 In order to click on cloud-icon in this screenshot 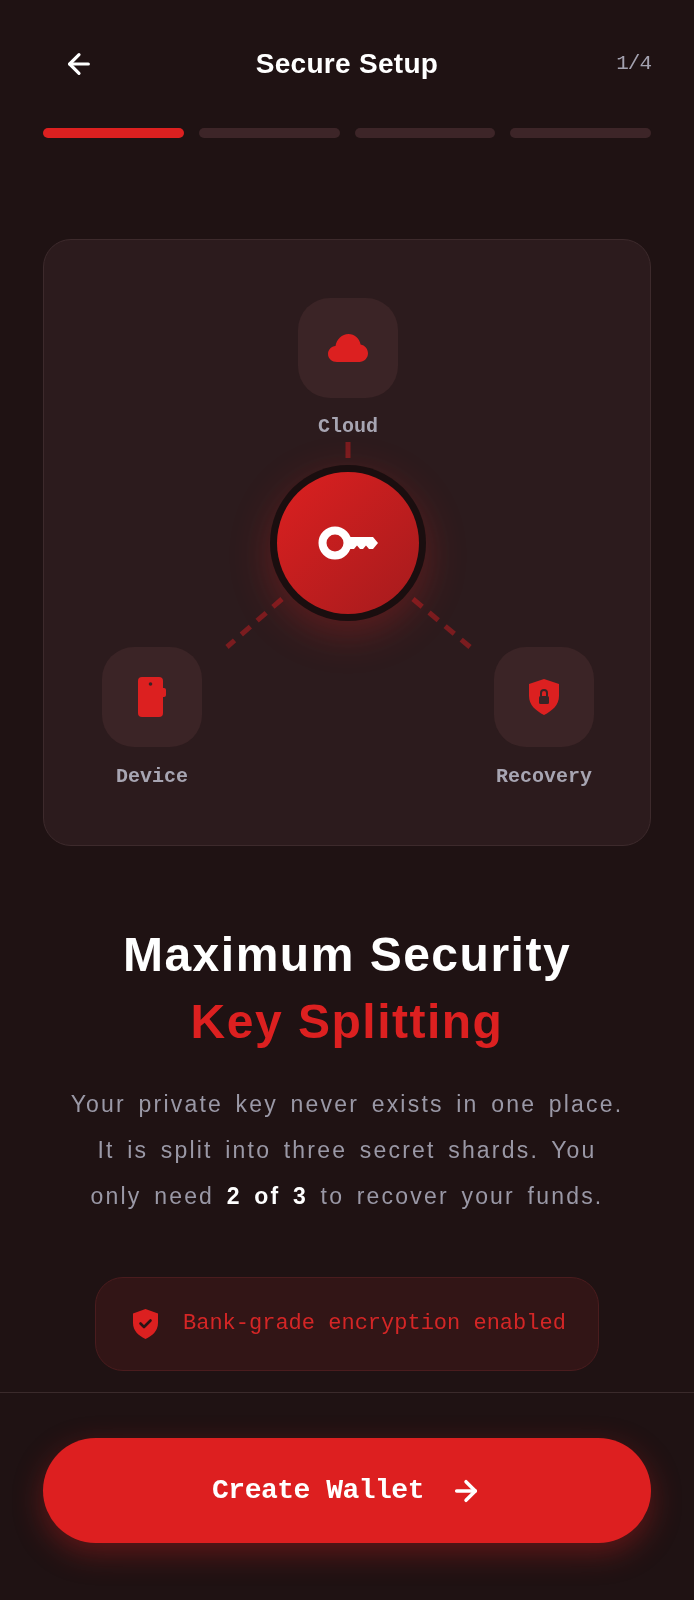, I will do `click(348, 348)`.